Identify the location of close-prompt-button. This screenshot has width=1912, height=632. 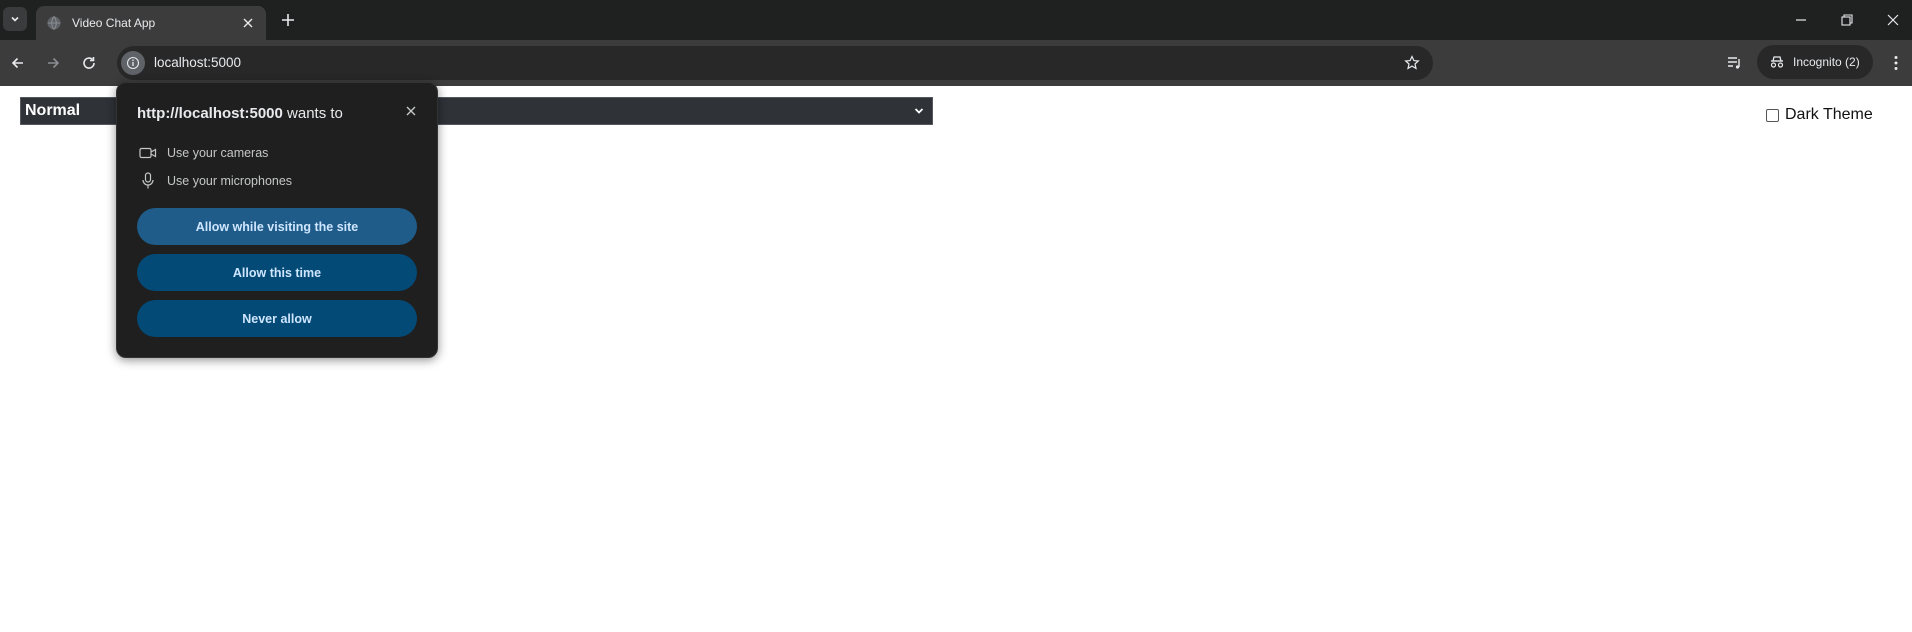
(411, 111).